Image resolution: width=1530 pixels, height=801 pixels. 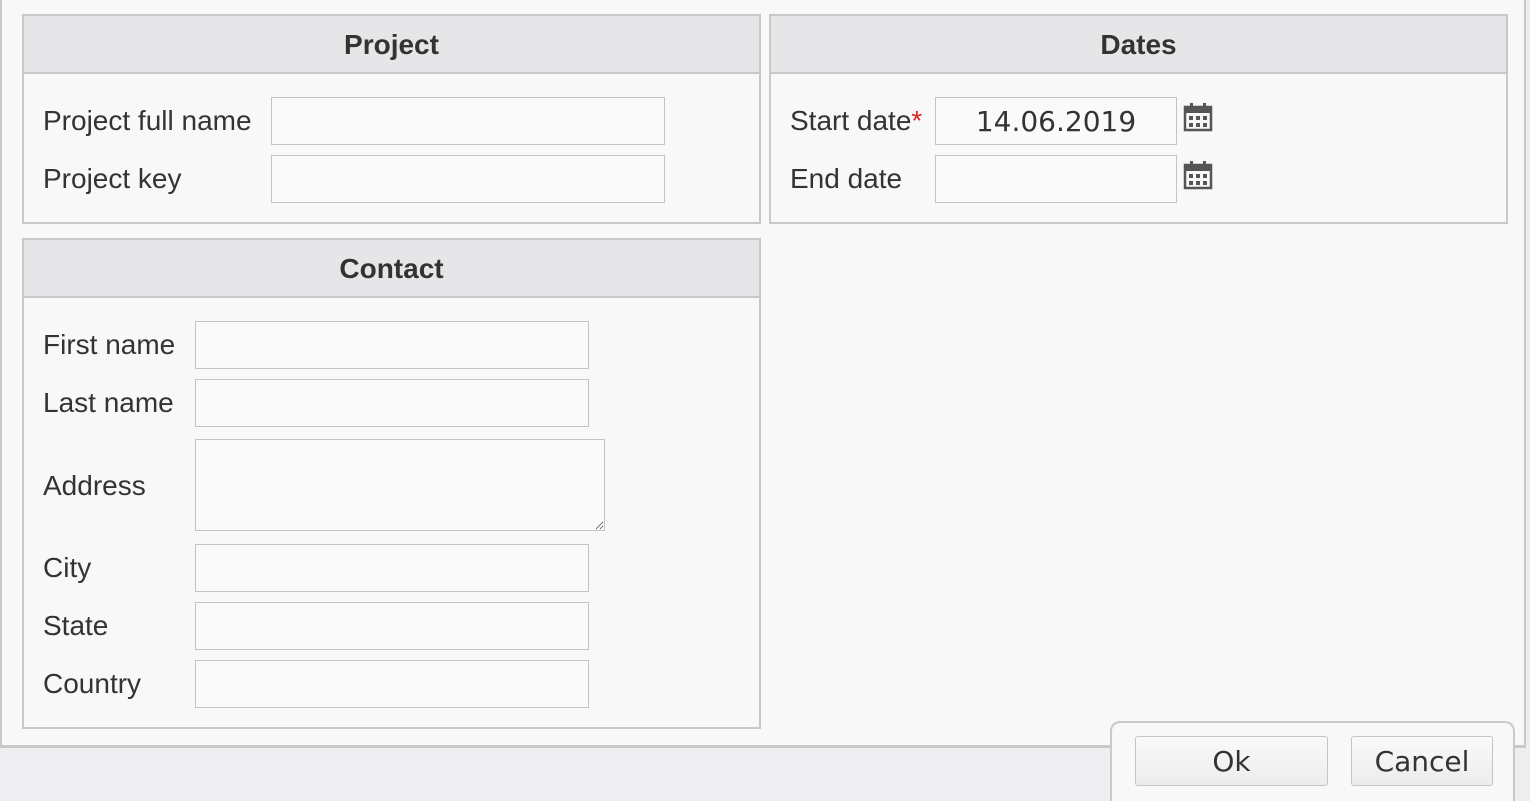 I want to click on end-date-input, so click(x=1056, y=179).